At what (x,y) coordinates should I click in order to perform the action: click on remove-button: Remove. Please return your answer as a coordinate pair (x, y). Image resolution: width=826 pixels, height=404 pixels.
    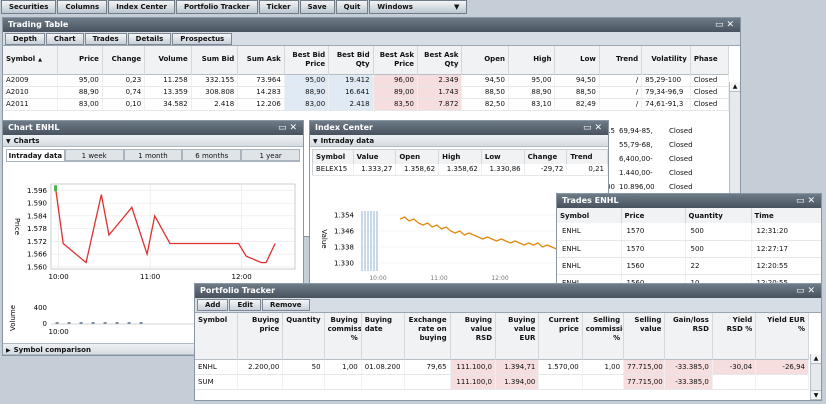
    Looking at the image, I should click on (286, 305).